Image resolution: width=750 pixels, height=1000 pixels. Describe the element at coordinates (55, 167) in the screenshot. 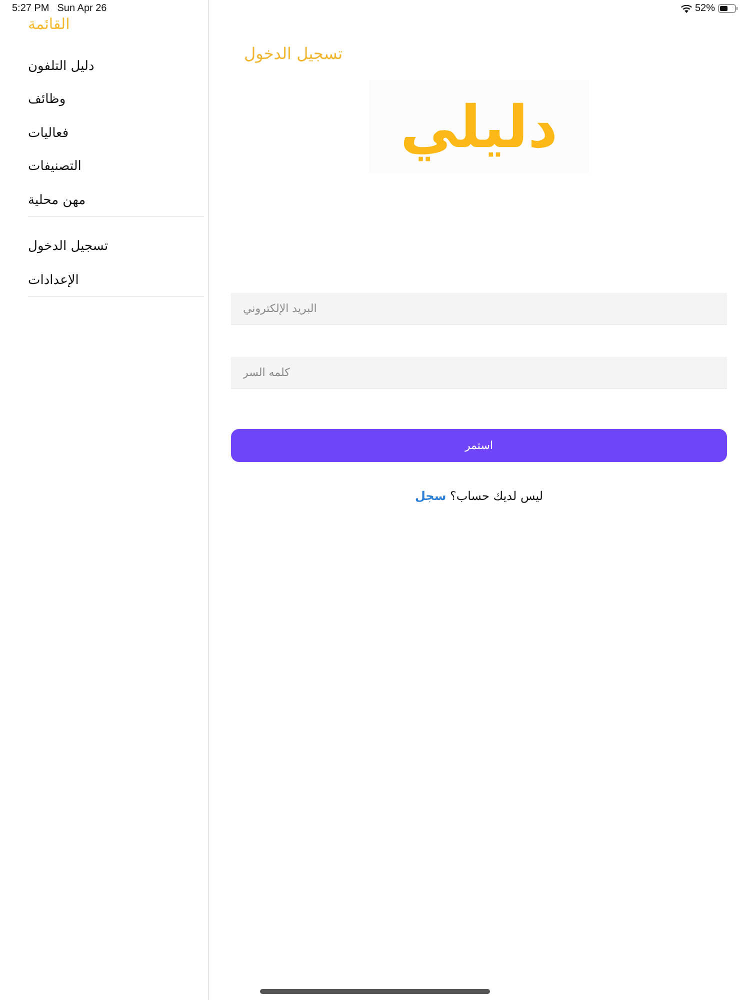

I see `menu-item: التصنيفات` at that location.